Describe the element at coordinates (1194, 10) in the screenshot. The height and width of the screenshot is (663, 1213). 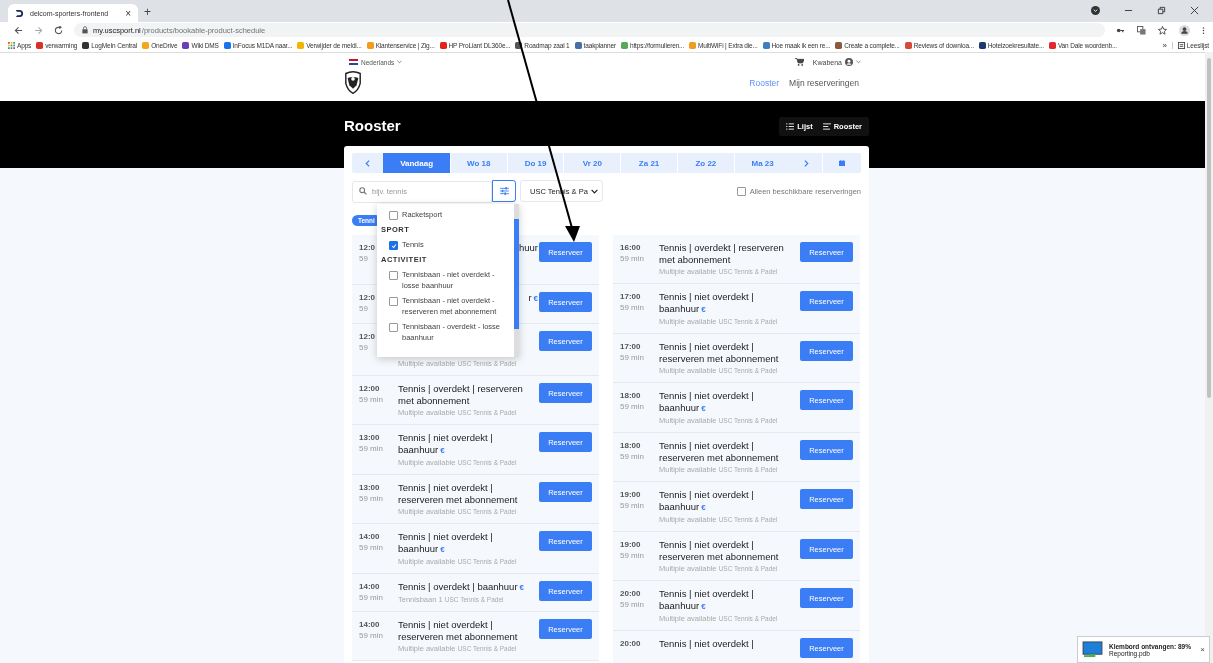
I see `close-icon` at that location.